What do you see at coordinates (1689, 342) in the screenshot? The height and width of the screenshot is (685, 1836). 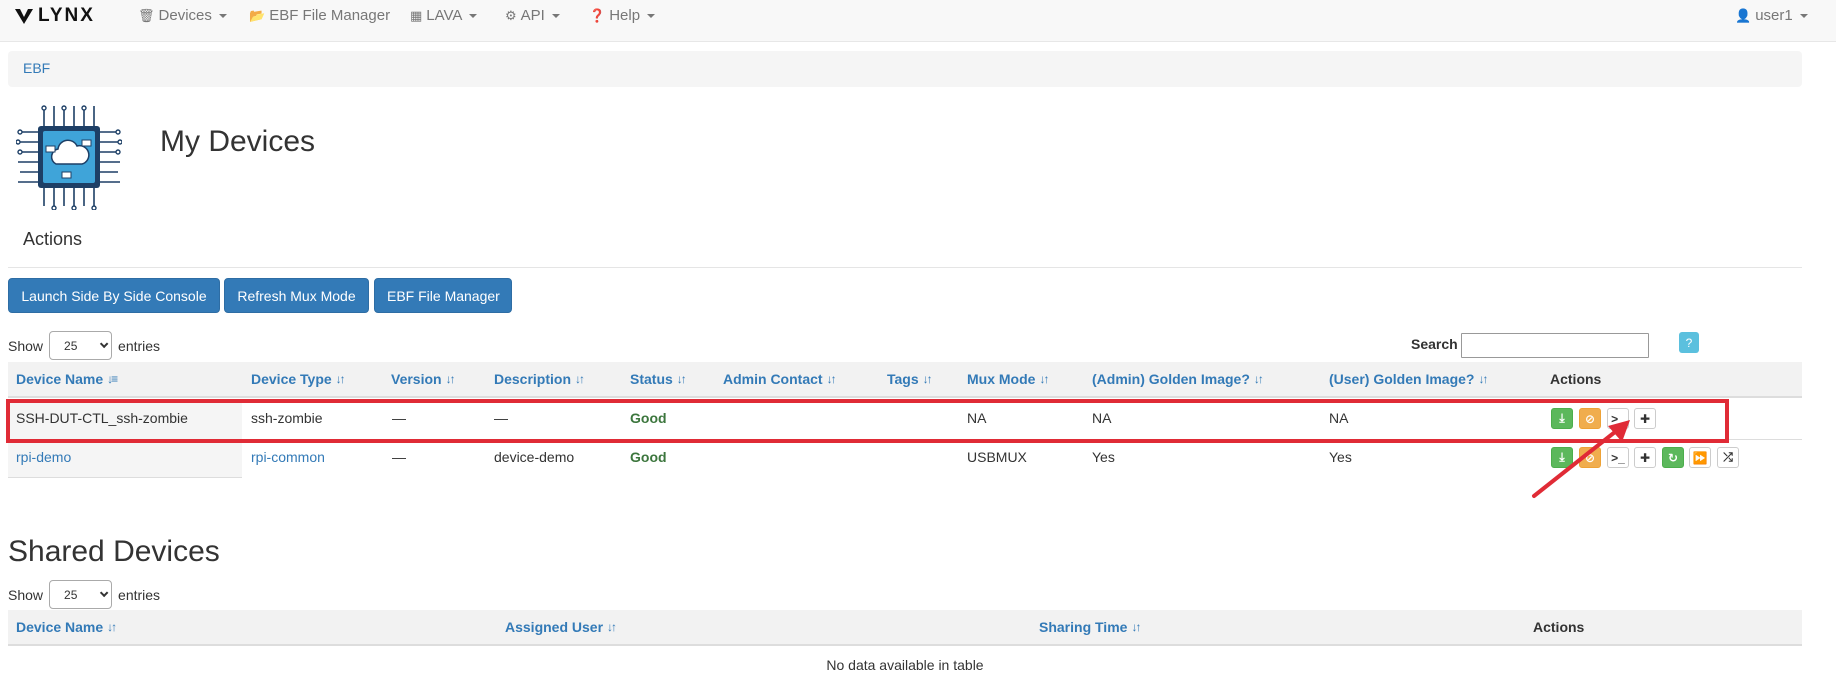 I see `help-button: ?` at bounding box center [1689, 342].